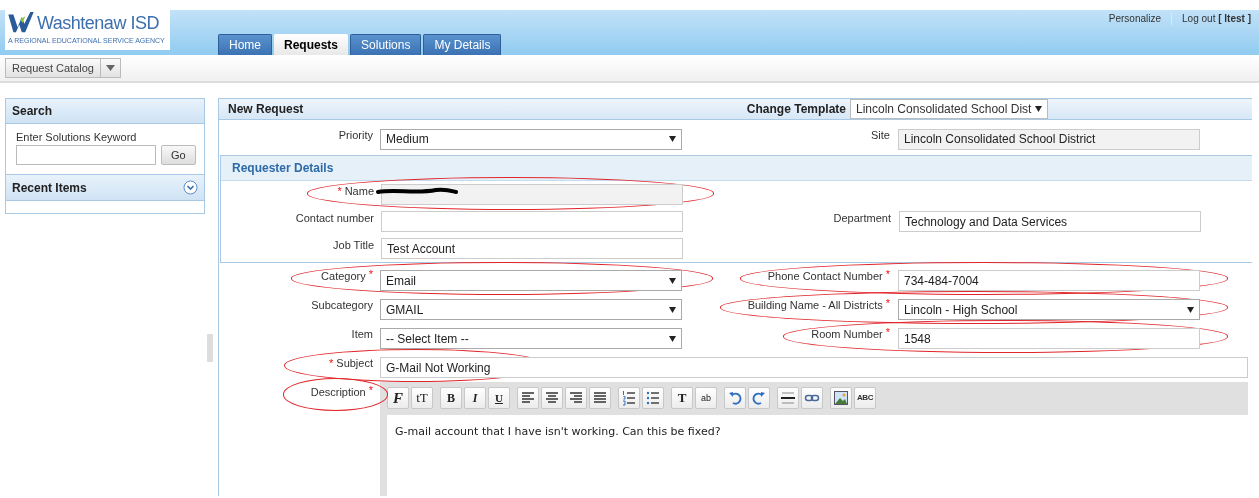 This screenshot has height=498, width=1259. I want to click on template-label: Change Template, so click(796, 109).